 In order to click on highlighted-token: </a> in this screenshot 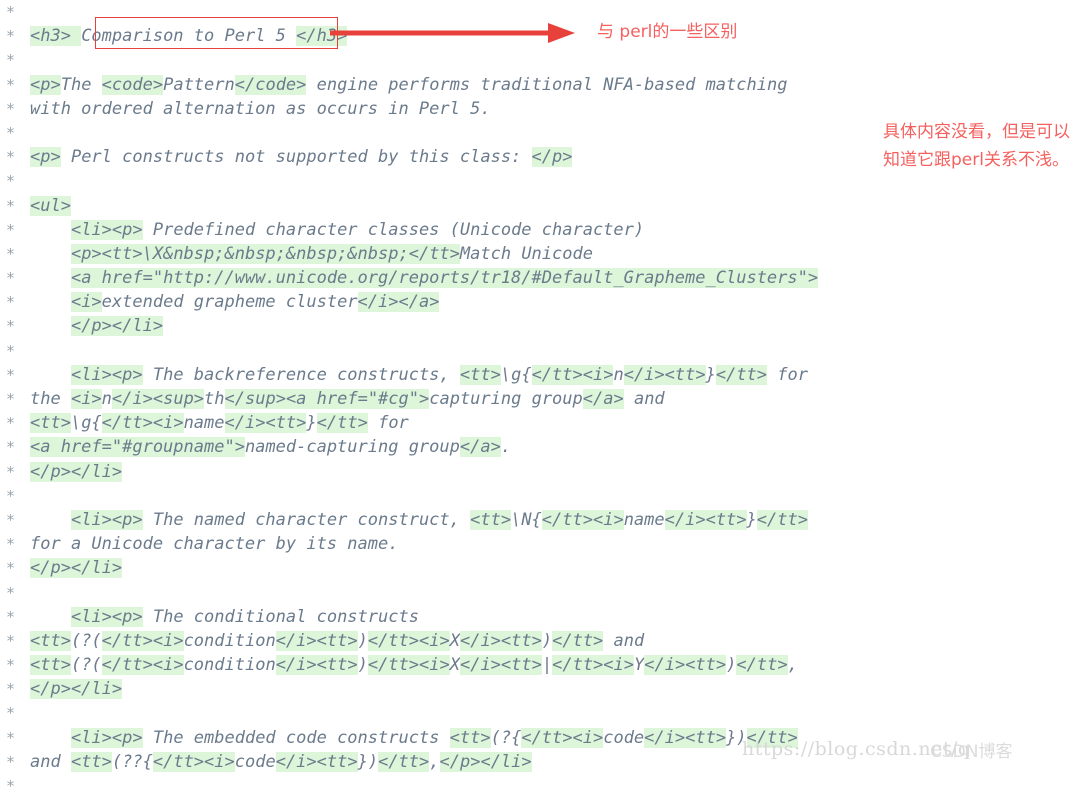, I will do `click(480, 447)`.